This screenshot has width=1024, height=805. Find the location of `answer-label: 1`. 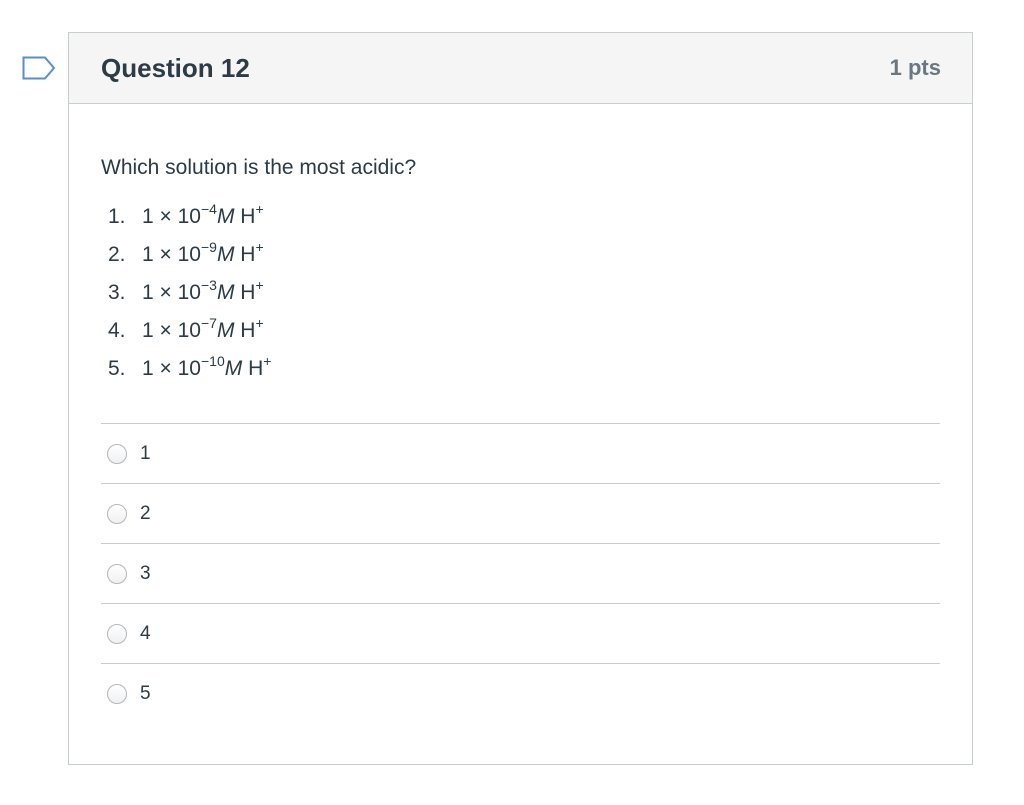

answer-label: 1 is located at coordinates (145, 454).